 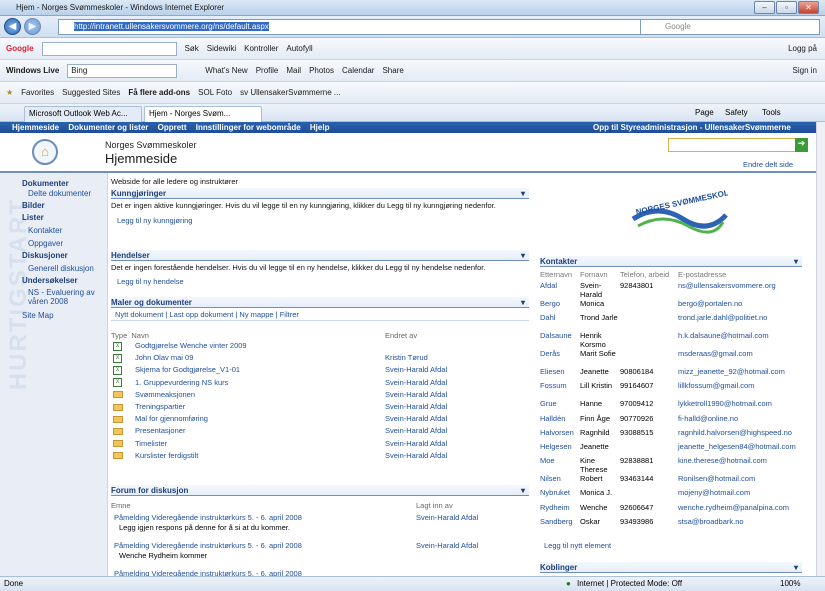 I want to click on col-phone: Telefon, arbeid, so click(x=644, y=274).